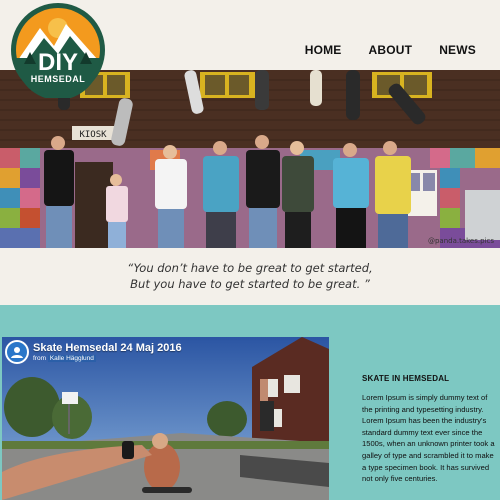  I want to click on channel-avatar, so click(17, 352).